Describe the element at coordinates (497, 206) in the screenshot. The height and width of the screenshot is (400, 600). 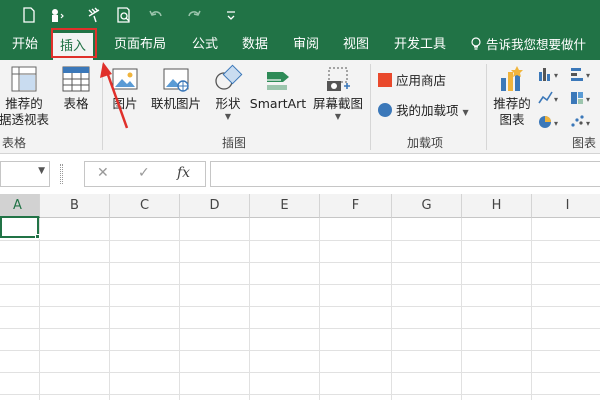
I see `column-header-h: H` at that location.